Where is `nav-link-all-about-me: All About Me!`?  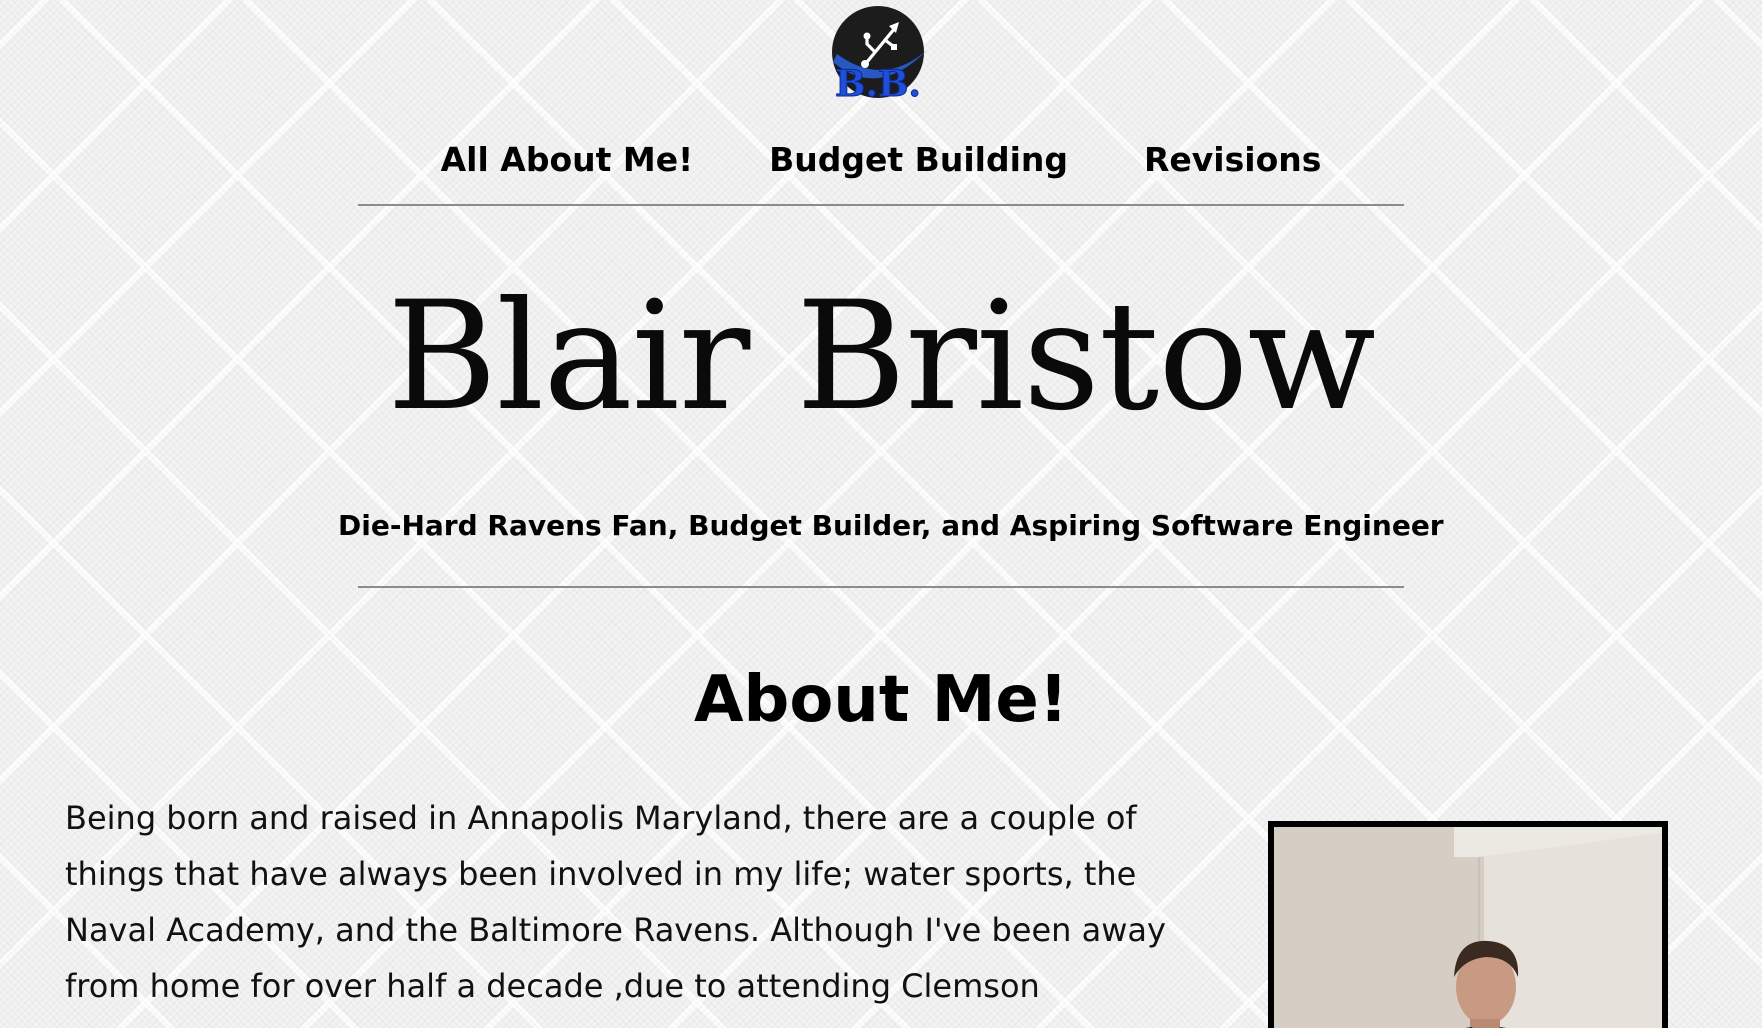 nav-link-all-about-me: All About Me! is located at coordinates (567, 159).